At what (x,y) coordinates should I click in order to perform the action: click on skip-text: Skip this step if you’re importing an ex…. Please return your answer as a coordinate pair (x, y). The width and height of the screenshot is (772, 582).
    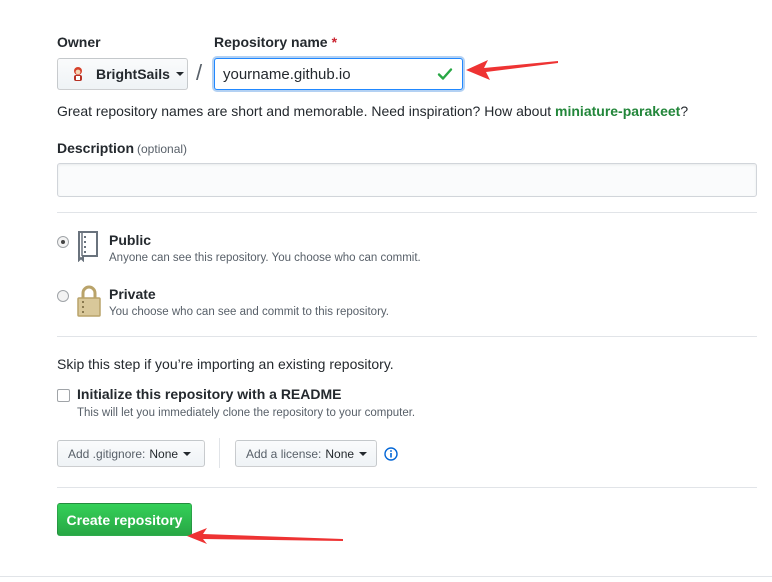
    Looking at the image, I should click on (225, 364).